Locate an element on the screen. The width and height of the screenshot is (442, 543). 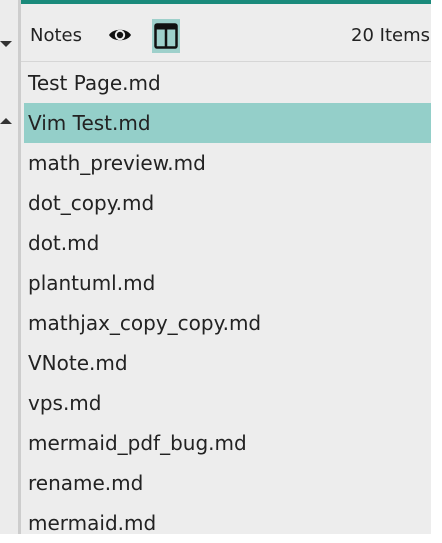
list-item: mermaid_pdf_bug.md is located at coordinates (227, 443).